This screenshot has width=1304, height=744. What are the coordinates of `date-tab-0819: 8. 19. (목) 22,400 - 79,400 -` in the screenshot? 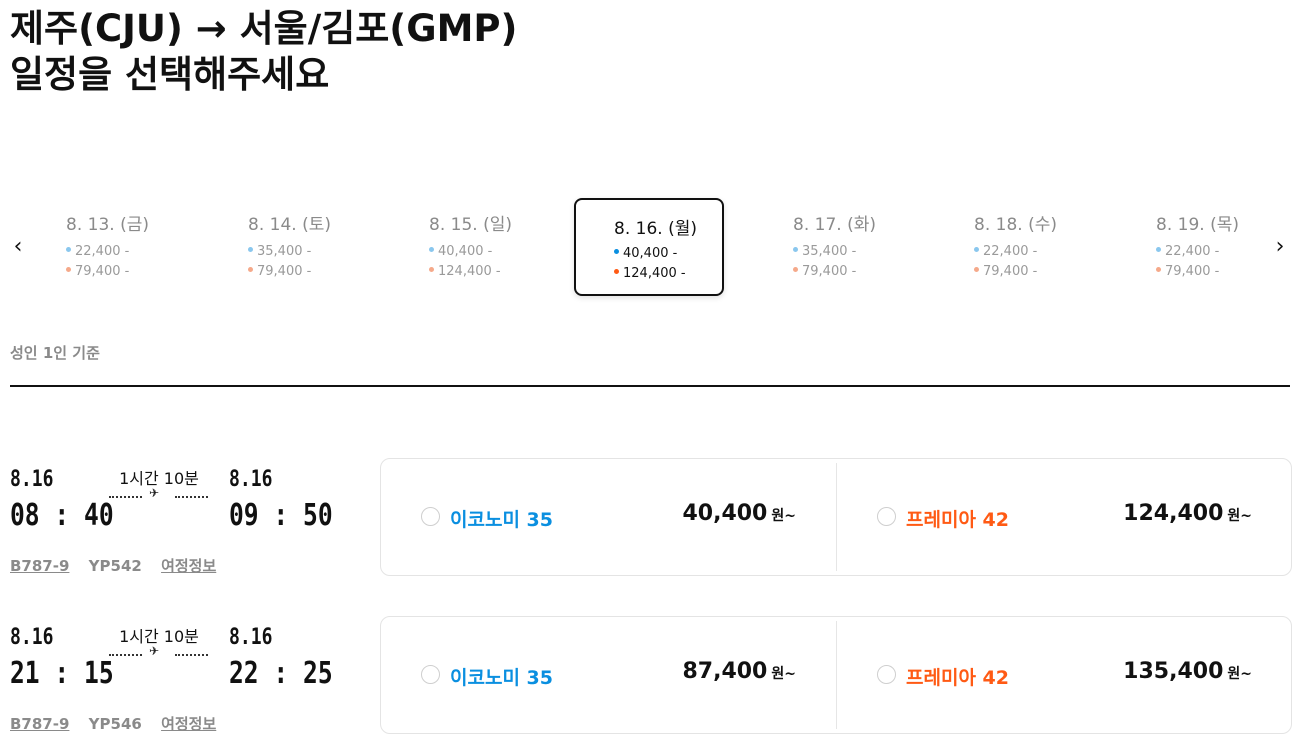 It's located at (1211, 247).